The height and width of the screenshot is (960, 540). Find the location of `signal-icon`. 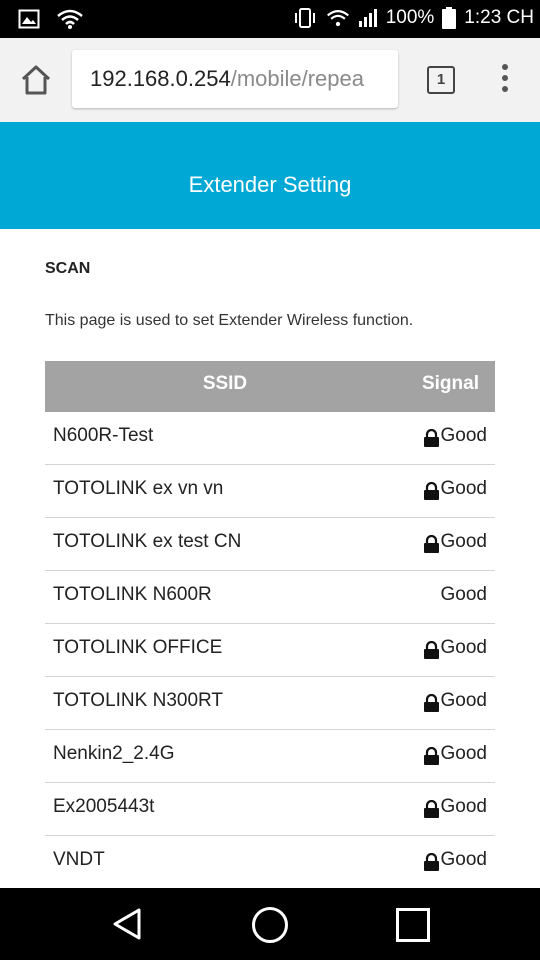

signal-icon is located at coordinates (367, 18).